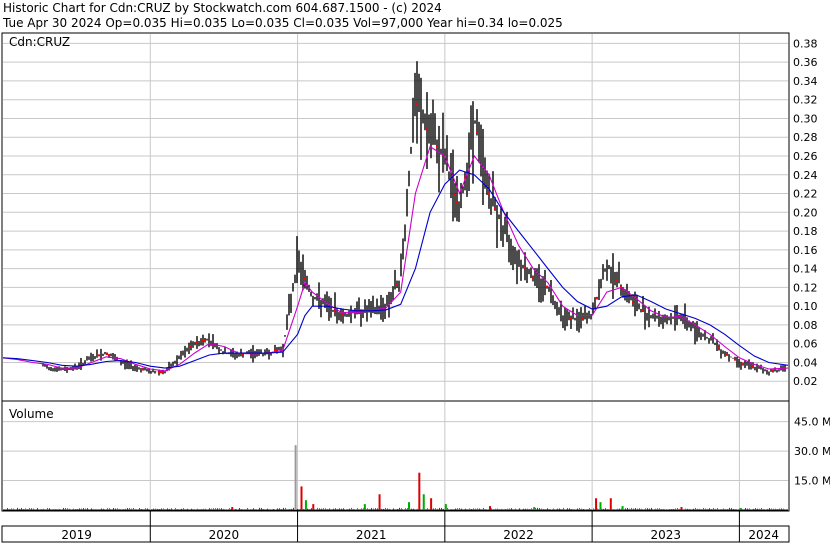  Describe the element at coordinates (805, 212) in the screenshot. I see `price-tick-label: 0.20` at that location.